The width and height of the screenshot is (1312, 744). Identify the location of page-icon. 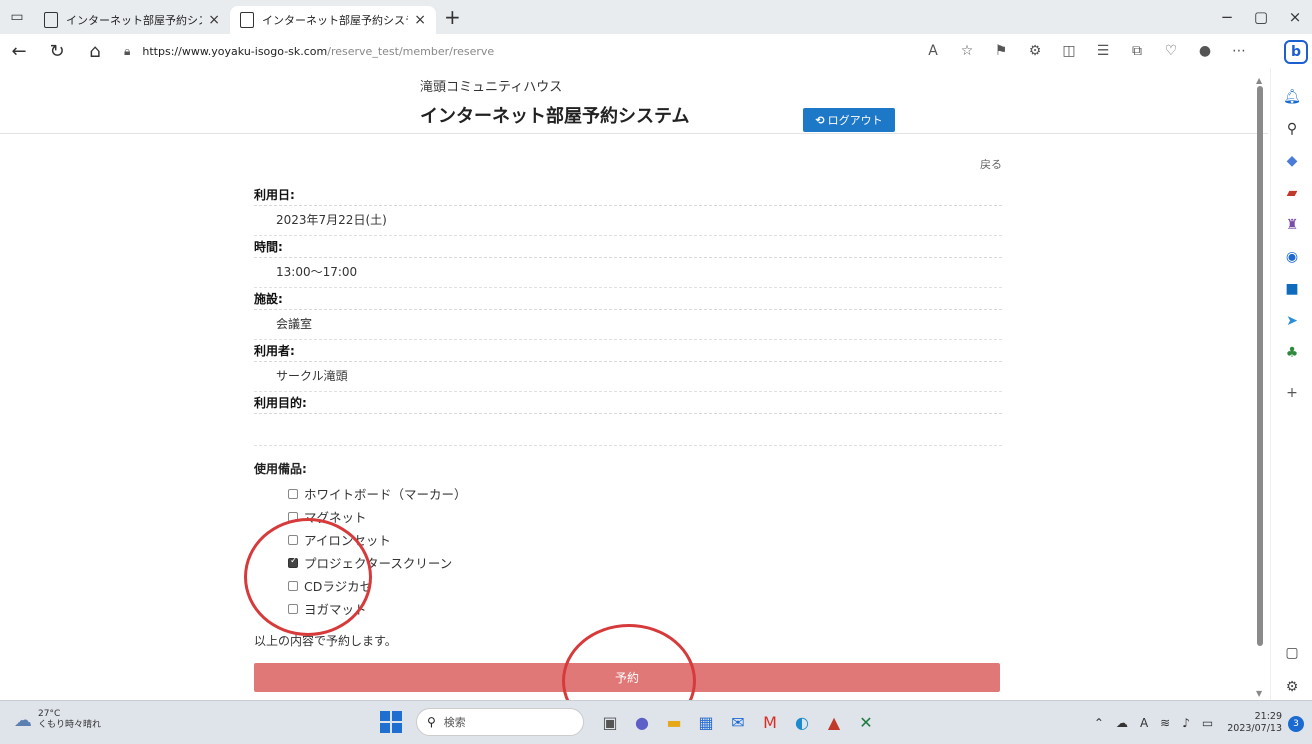
(51, 20).